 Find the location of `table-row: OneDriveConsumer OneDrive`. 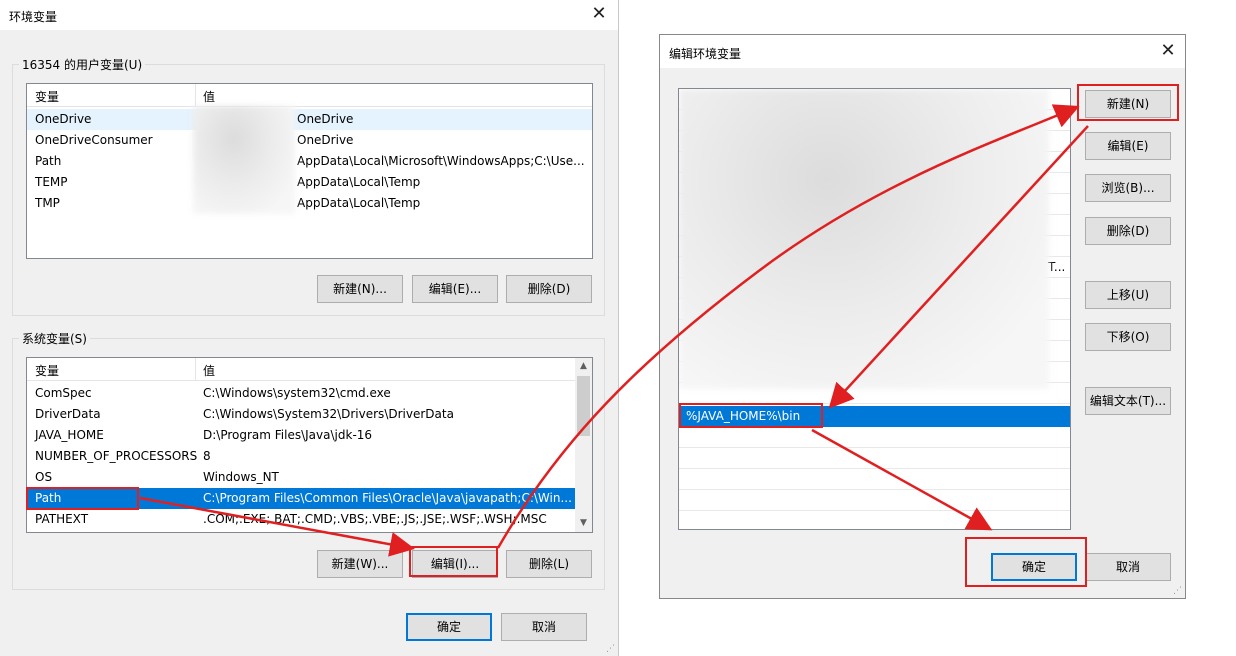

table-row: OneDriveConsumer OneDrive is located at coordinates (309, 140).